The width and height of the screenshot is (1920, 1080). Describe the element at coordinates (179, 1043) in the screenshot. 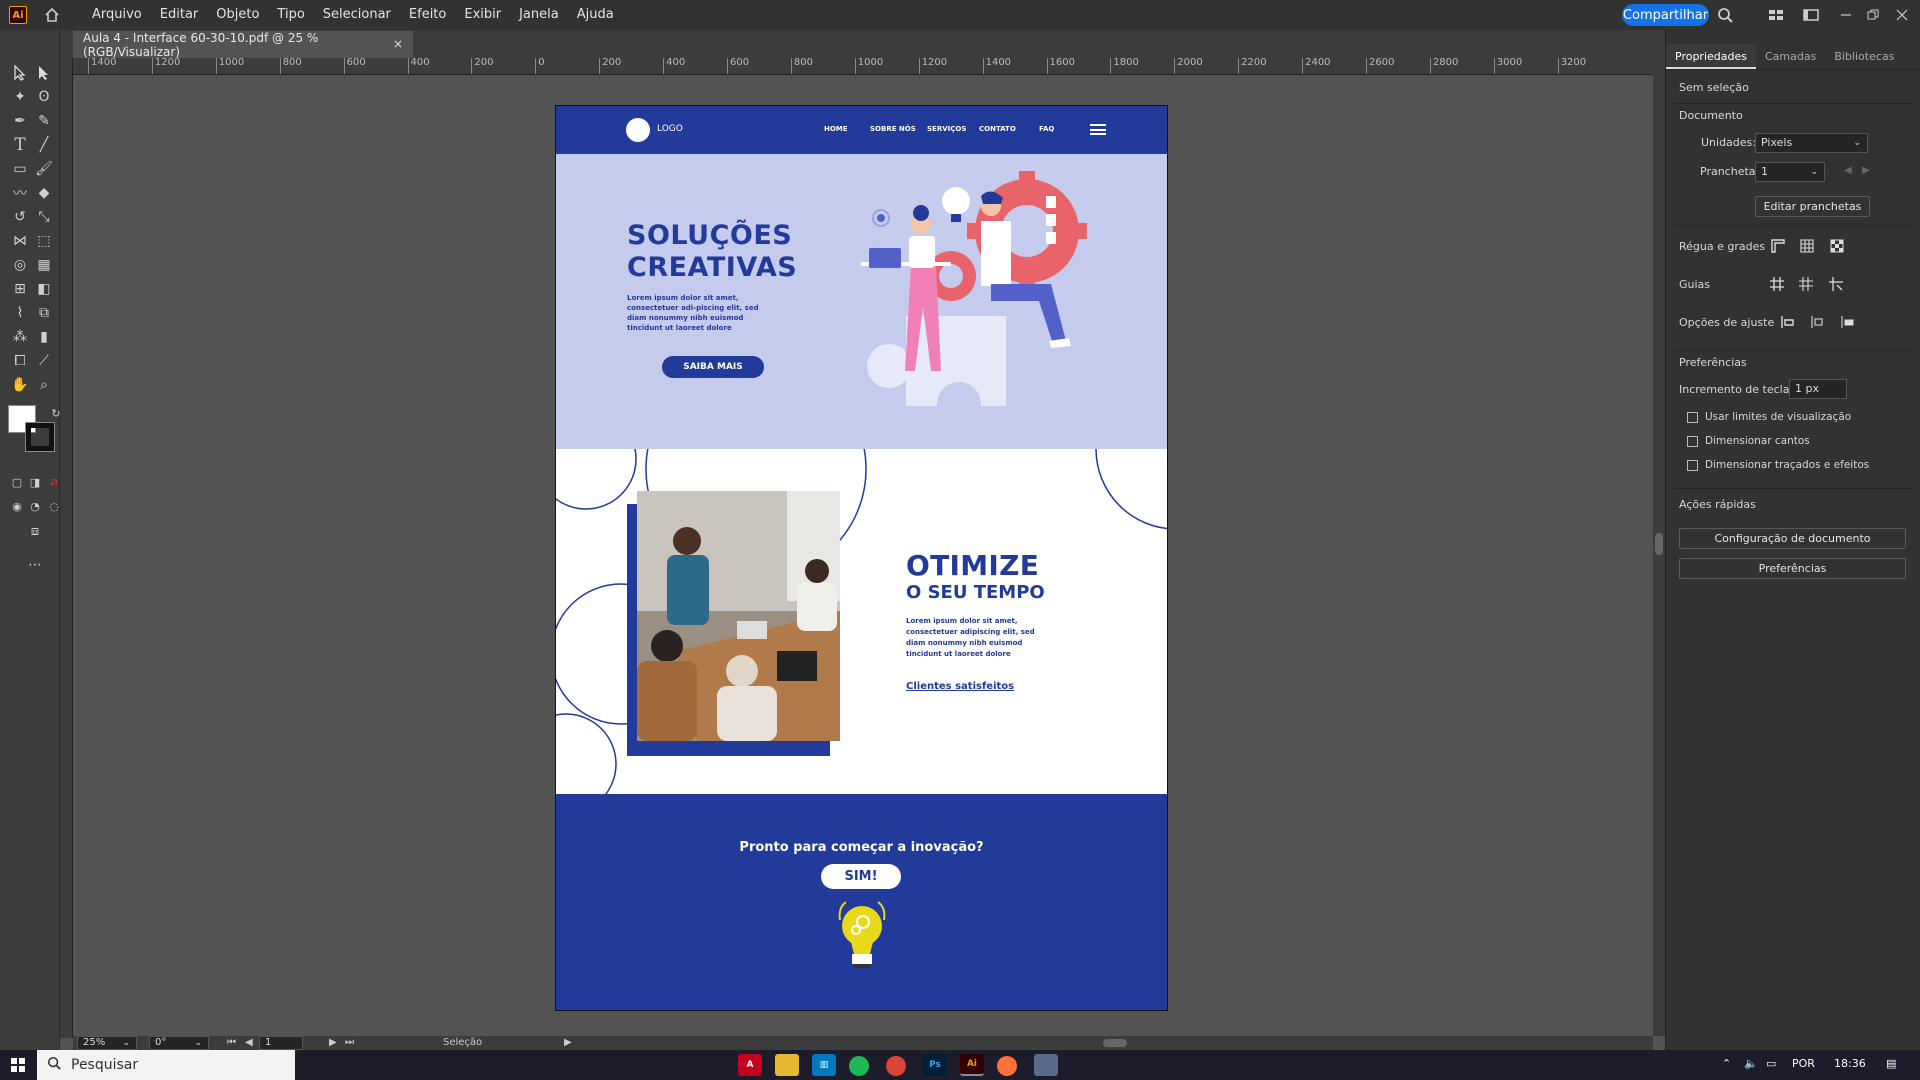

I see `rotation-select: 0° ⌄` at that location.